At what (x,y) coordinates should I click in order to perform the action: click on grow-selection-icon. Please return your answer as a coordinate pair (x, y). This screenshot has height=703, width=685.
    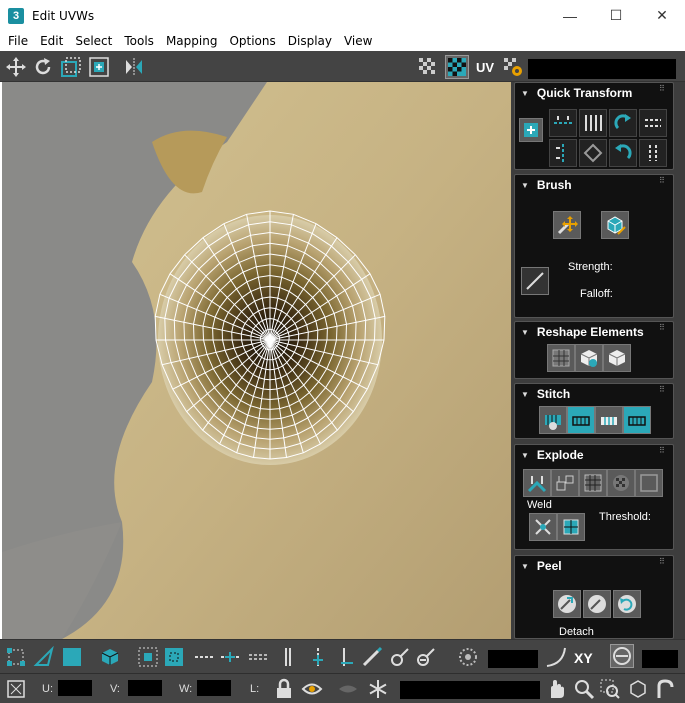
    Looking at the image, I should click on (148, 657).